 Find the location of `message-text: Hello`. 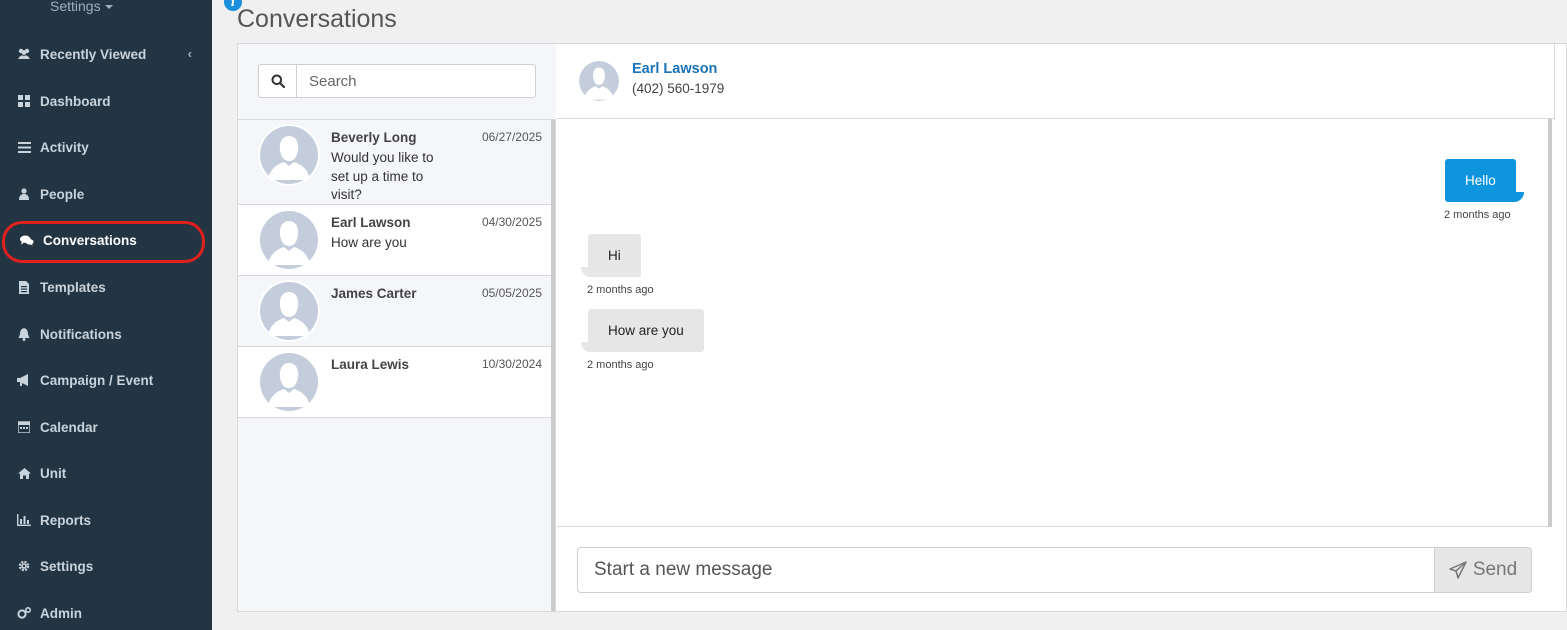

message-text: Hello is located at coordinates (1480, 180).